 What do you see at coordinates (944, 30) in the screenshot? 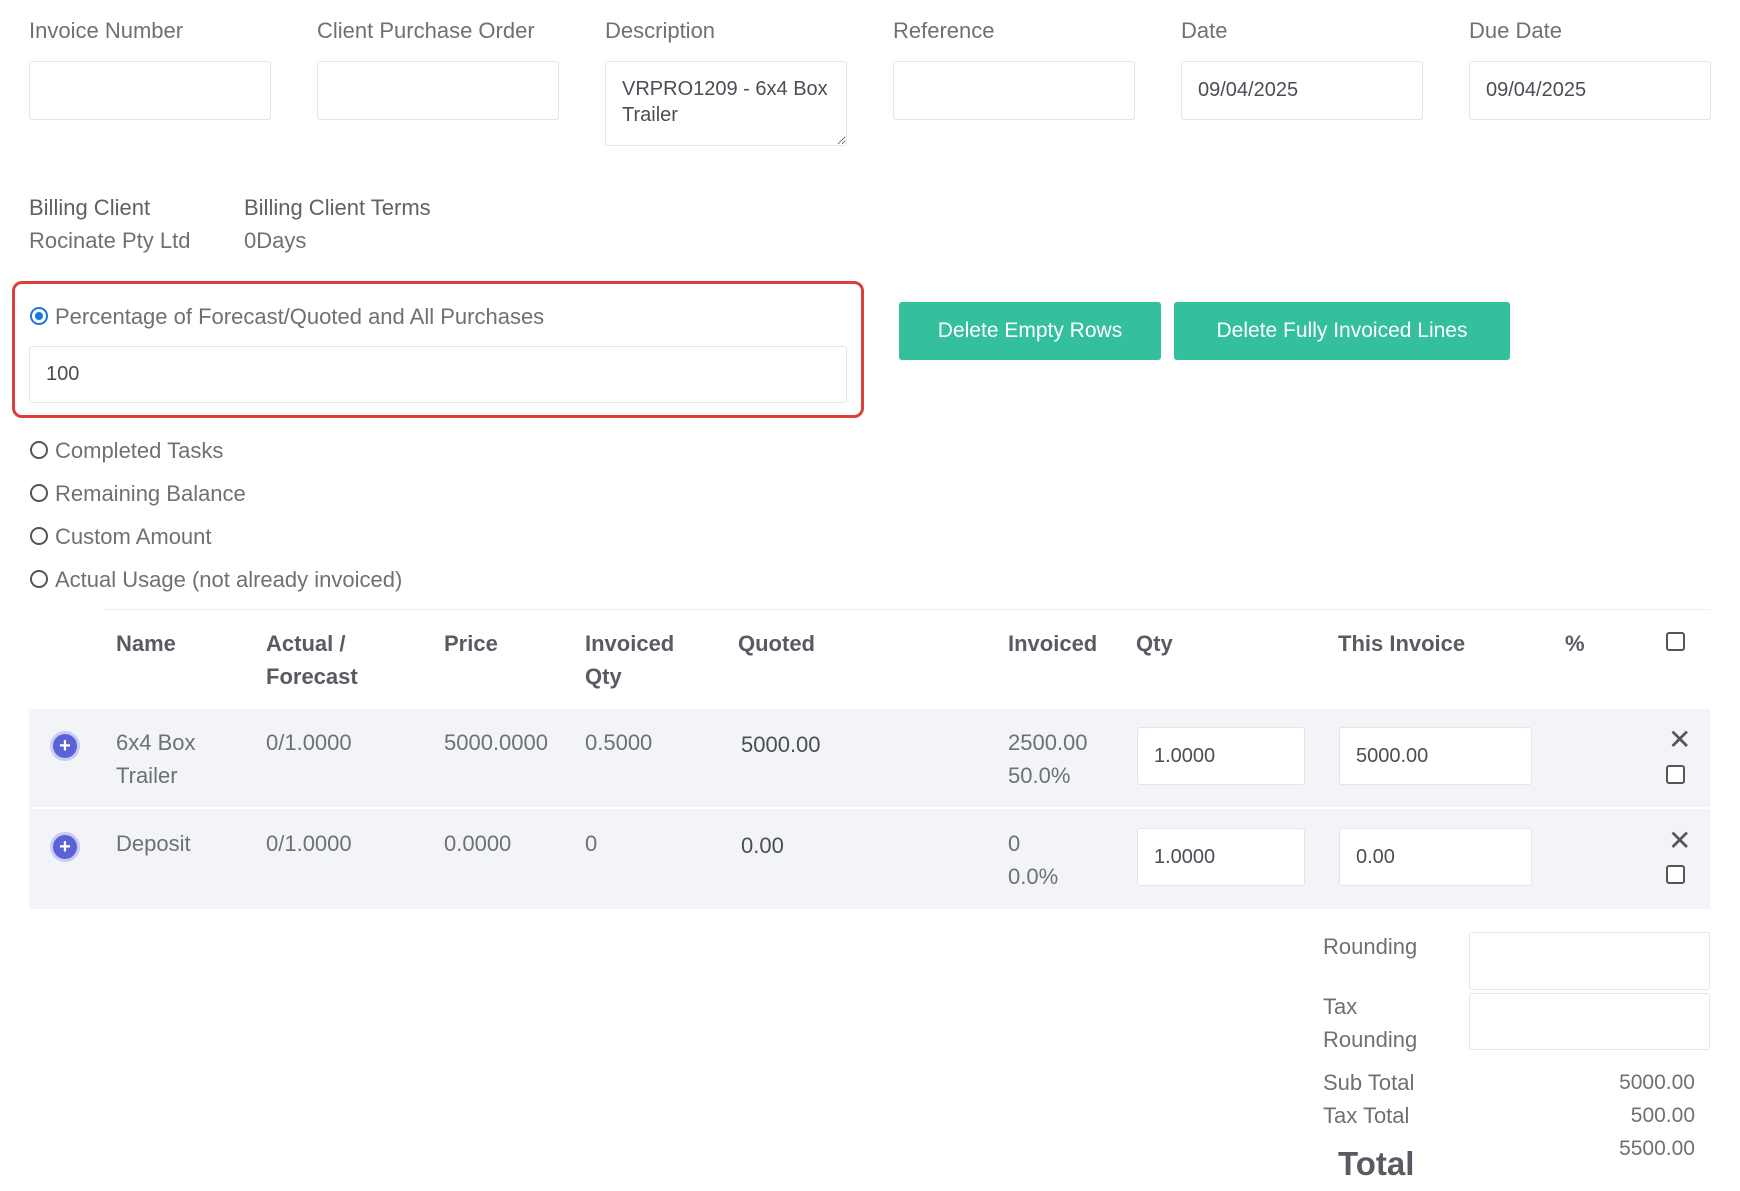
I see `reference-label: Reference` at bounding box center [944, 30].